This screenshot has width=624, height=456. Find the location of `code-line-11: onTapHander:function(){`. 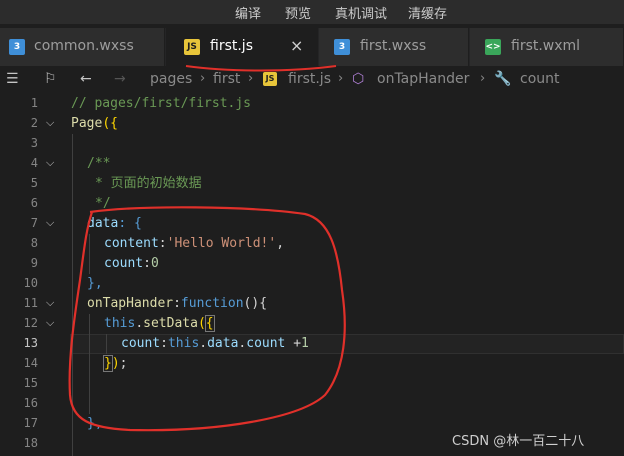

code-line-11: onTapHander:function(){ is located at coordinates (177, 303).